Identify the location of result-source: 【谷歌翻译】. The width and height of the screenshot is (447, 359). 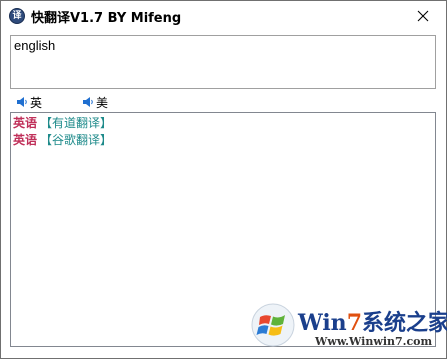
(76, 139).